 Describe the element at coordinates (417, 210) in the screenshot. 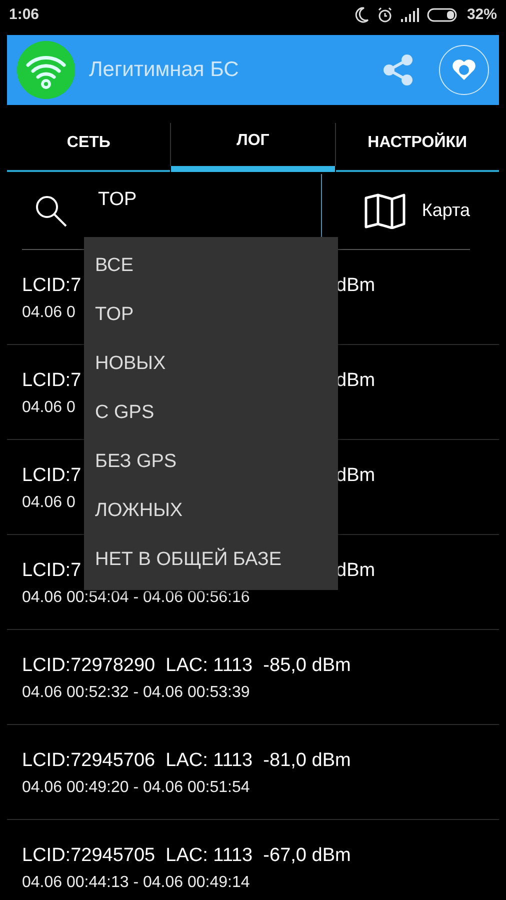

I see `map-button: Карта` at that location.